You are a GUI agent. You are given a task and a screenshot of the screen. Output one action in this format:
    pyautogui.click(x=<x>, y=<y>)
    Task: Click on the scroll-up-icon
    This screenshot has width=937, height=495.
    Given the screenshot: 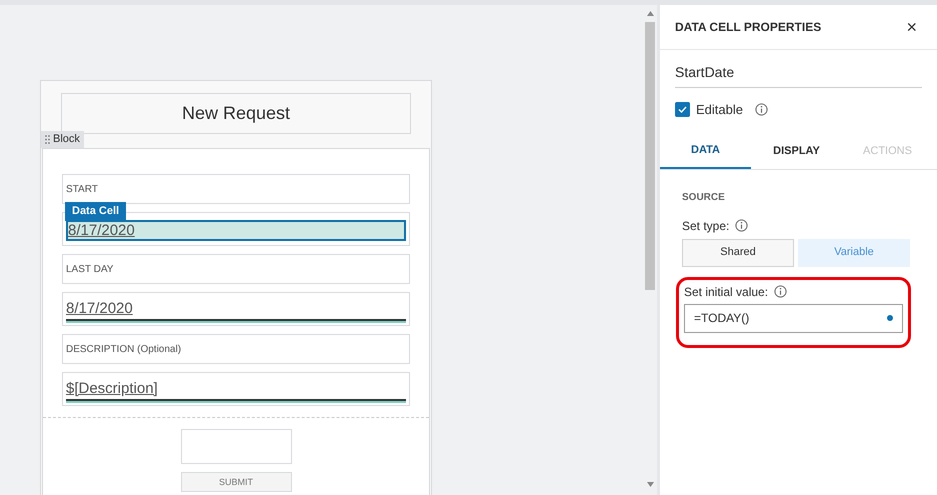 What is the action you would take?
    pyautogui.click(x=650, y=13)
    